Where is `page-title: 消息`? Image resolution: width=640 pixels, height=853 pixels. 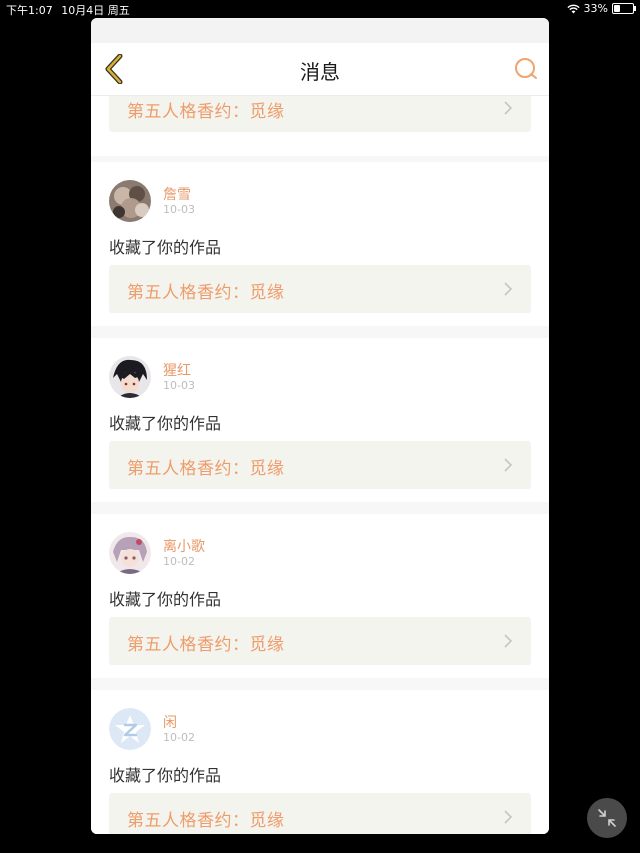 page-title: 消息 is located at coordinates (320, 72).